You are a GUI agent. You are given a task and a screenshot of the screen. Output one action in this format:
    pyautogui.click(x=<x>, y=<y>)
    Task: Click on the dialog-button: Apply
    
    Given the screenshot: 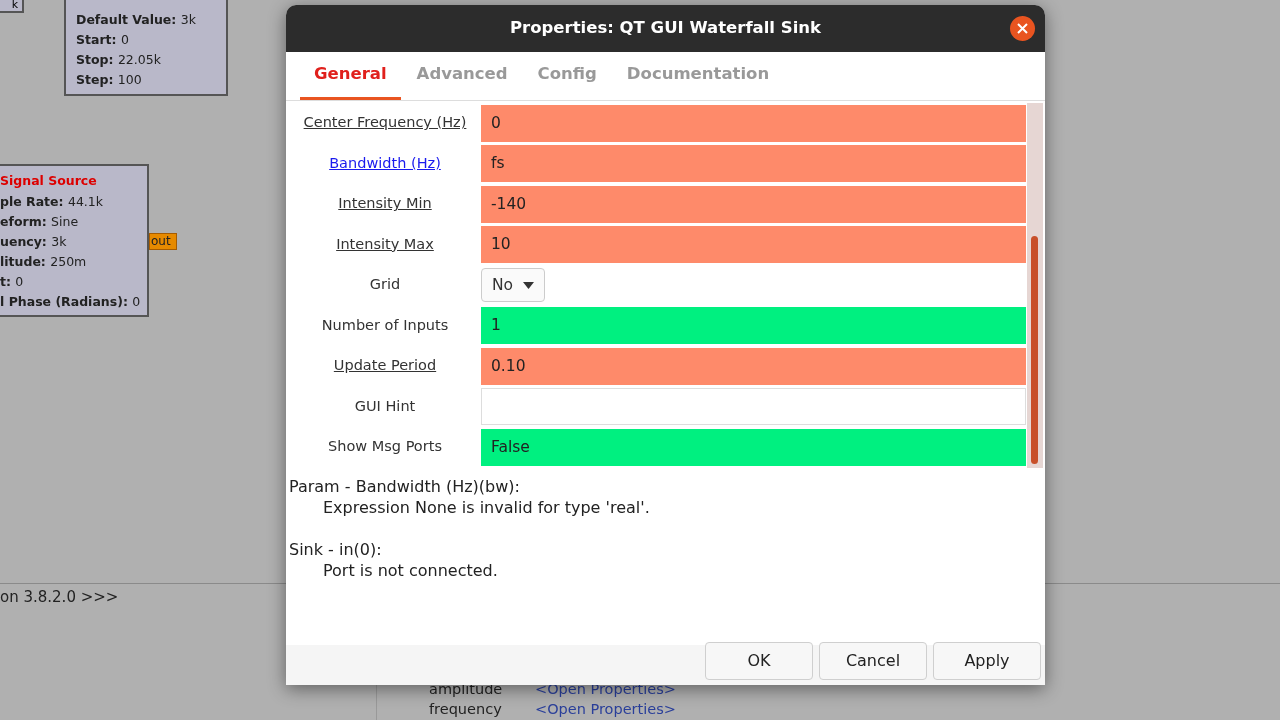 What is the action you would take?
    pyautogui.click(x=987, y=661)
    